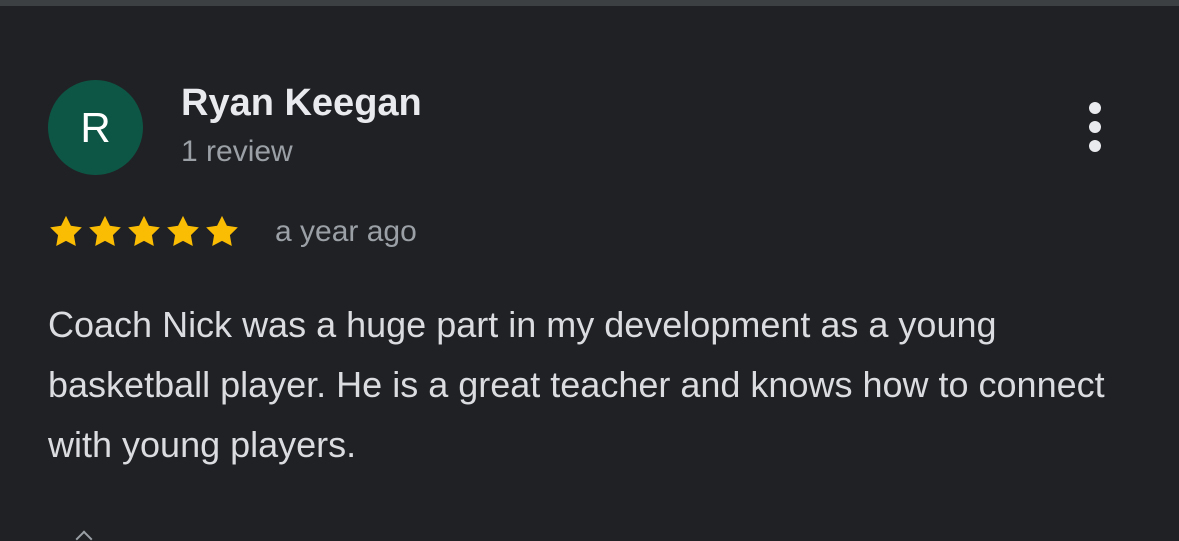  What do you see at coordinates (95, 127) in the screenshot?
I see `avatar: R` at bounding box center [95, 127].